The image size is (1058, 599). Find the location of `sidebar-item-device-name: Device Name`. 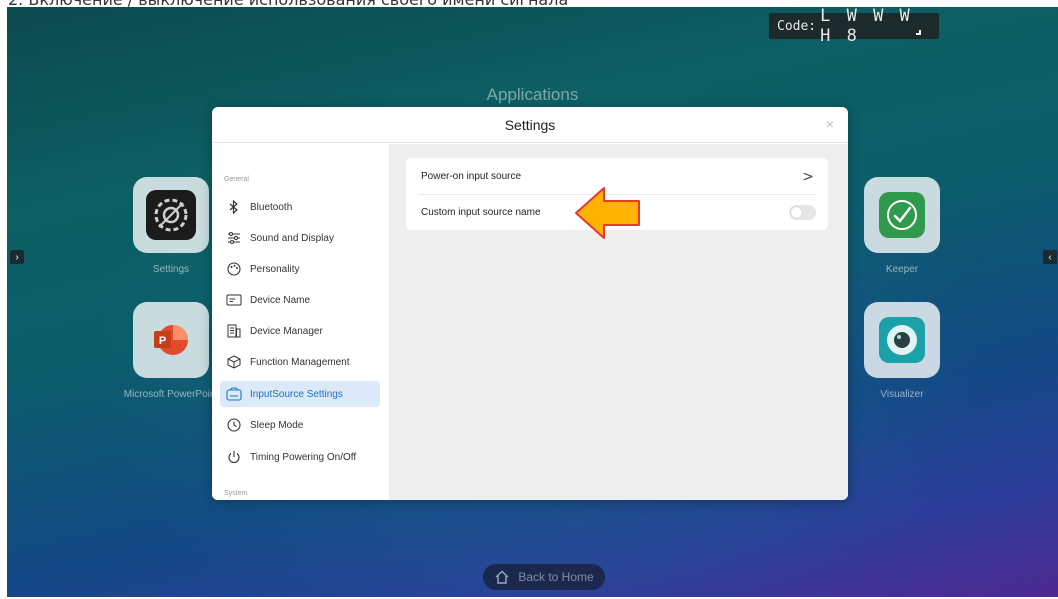

sidebar-item-device-name: Device Name is located at coordinates (300, 300).